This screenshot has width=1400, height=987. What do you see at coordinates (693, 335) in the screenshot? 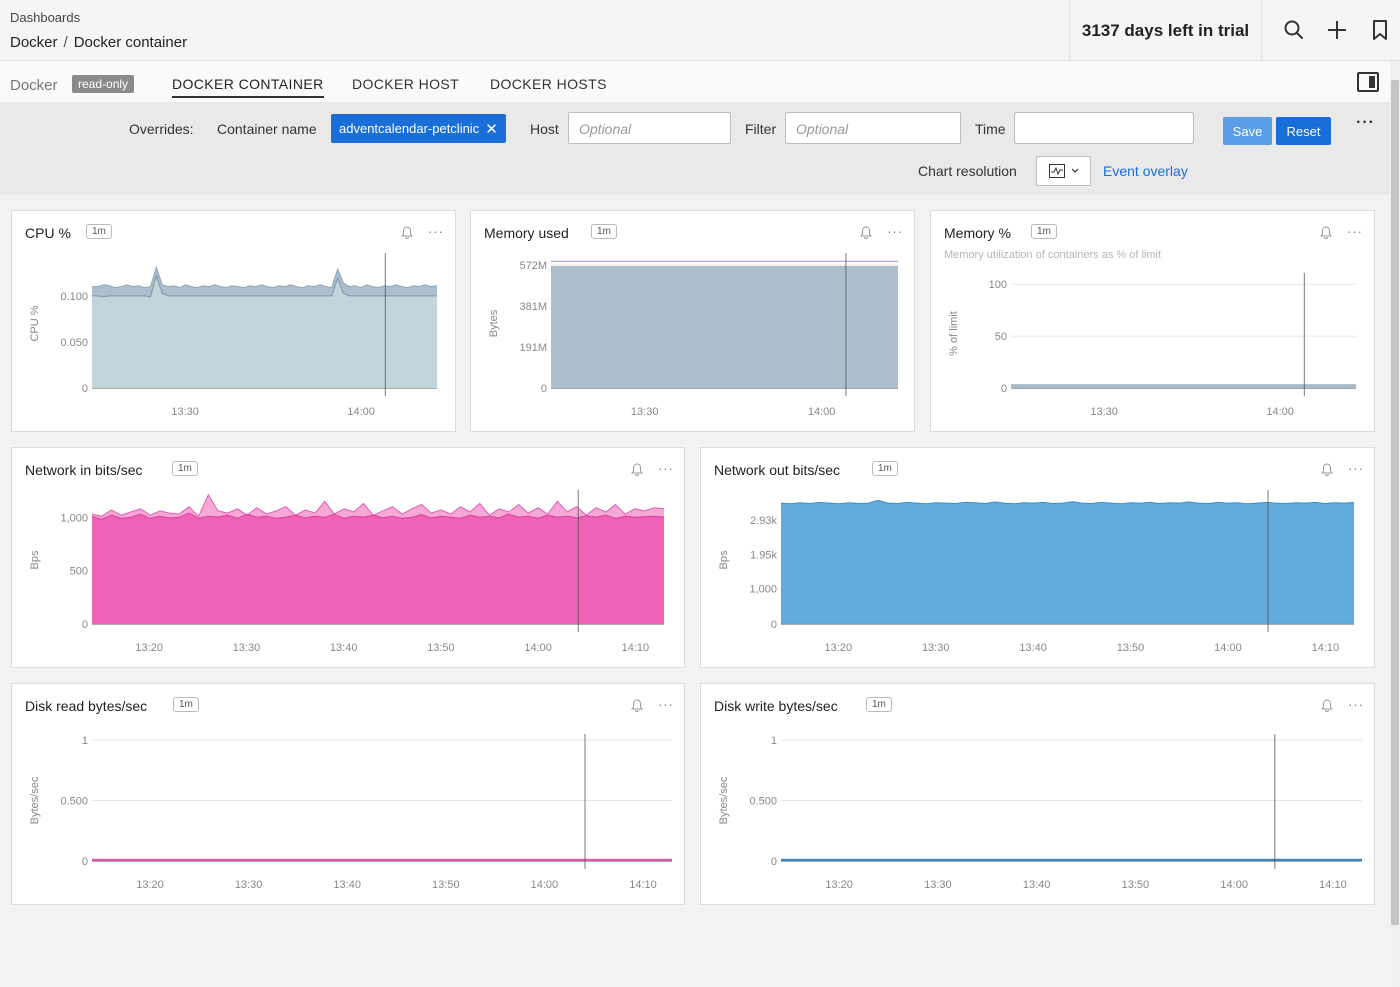
I see `chart-memory-used: 0 191M 381M 572M Bytes 13:30 14:00` at bounding box center [693, 335].